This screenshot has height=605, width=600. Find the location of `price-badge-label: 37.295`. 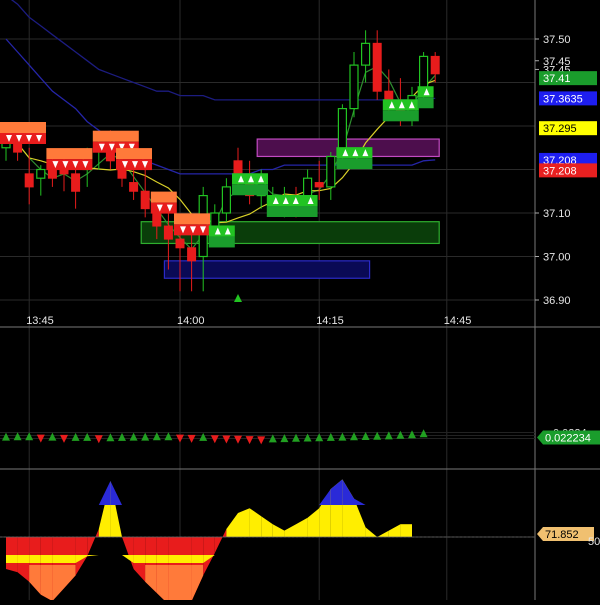

price-badge-label: 37.295 is located at coordinates (560, 129).